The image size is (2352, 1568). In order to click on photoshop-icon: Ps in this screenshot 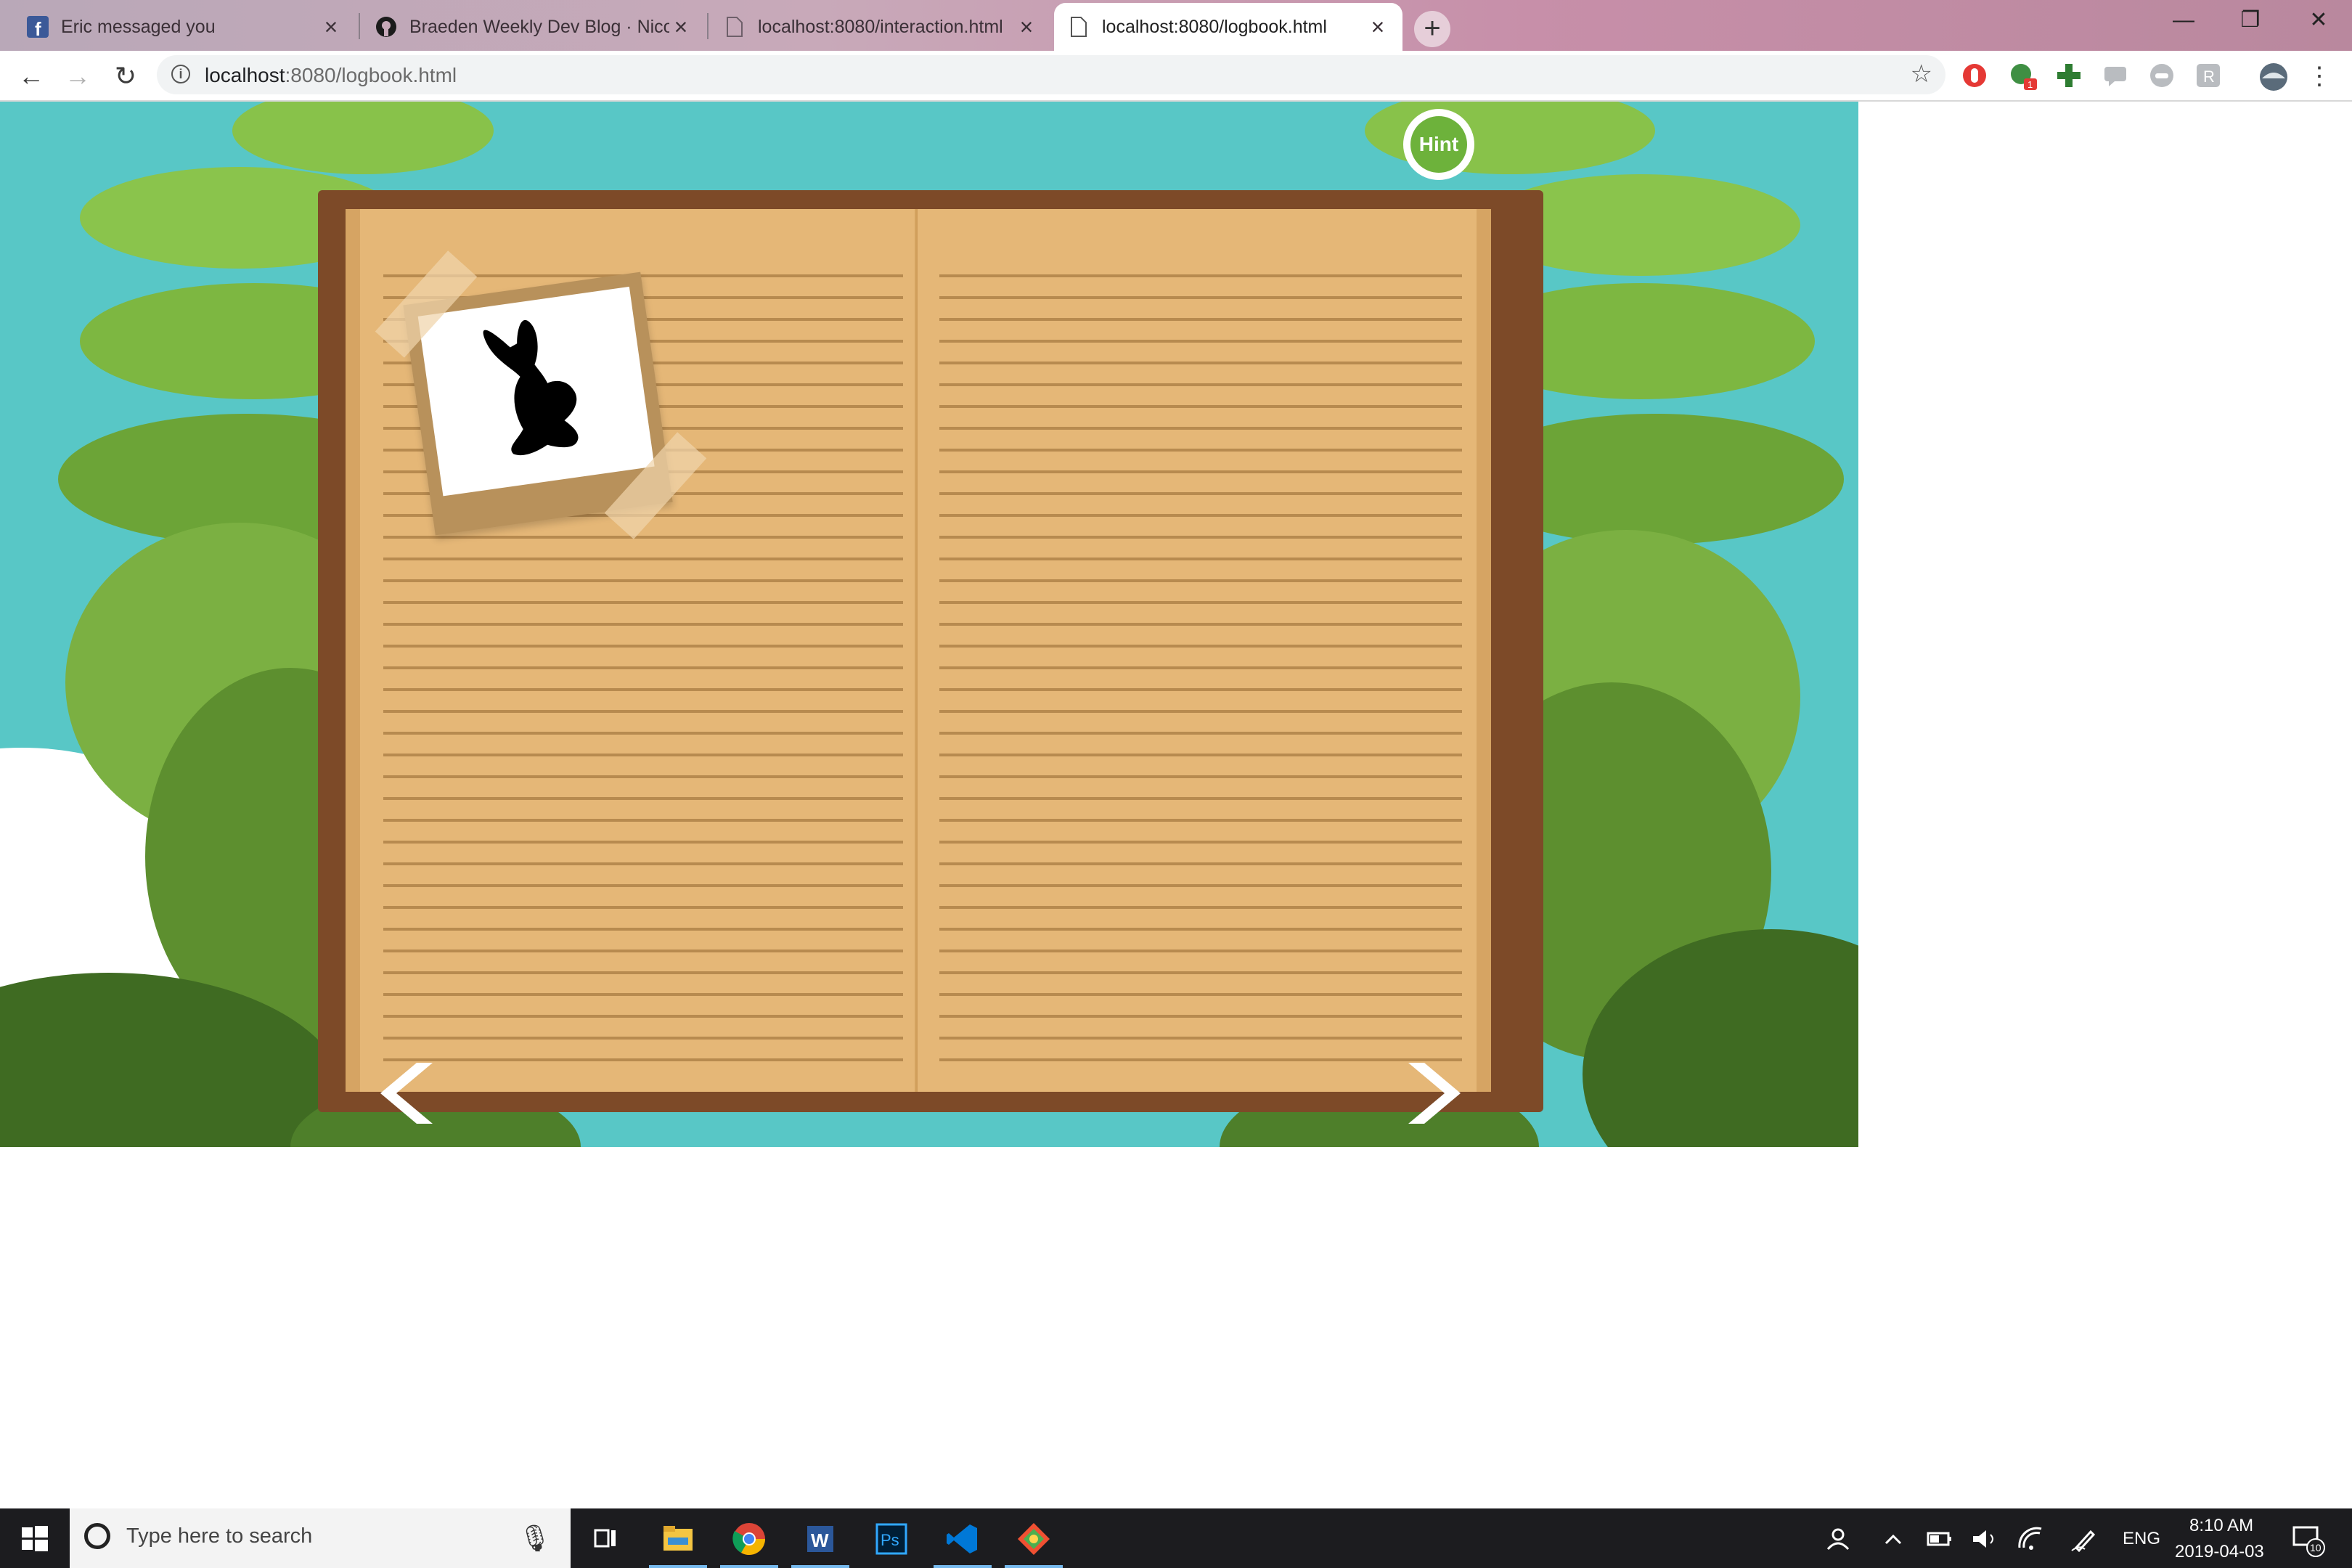, I will do `click(892, 1539)`.